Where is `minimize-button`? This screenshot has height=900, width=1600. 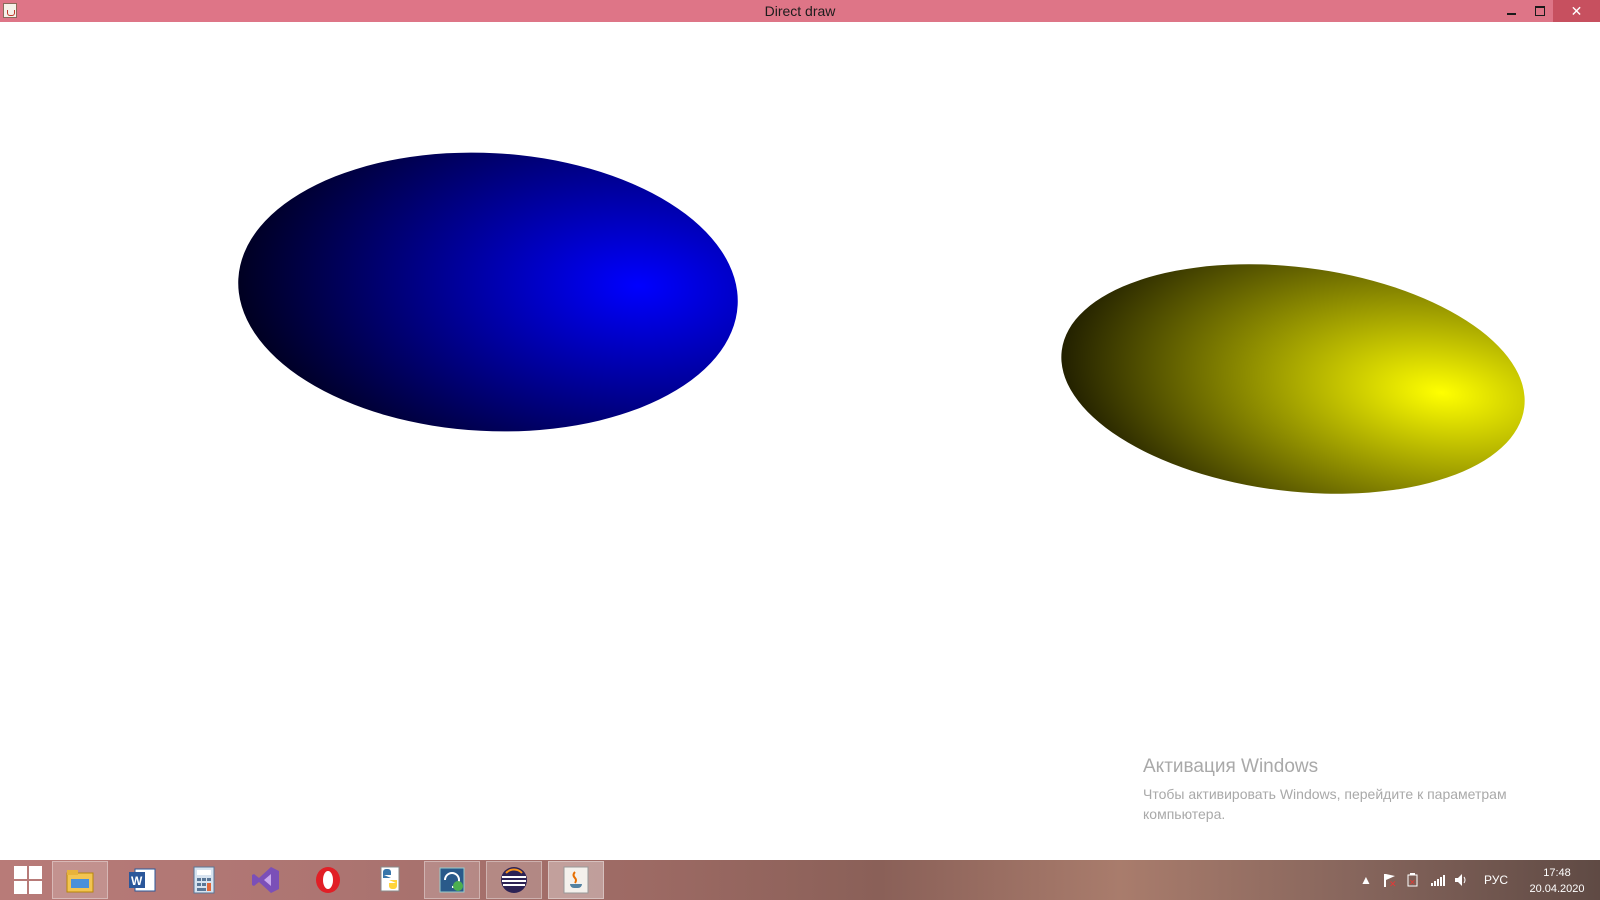
minimize-button is located at coordinates (1511, 11).